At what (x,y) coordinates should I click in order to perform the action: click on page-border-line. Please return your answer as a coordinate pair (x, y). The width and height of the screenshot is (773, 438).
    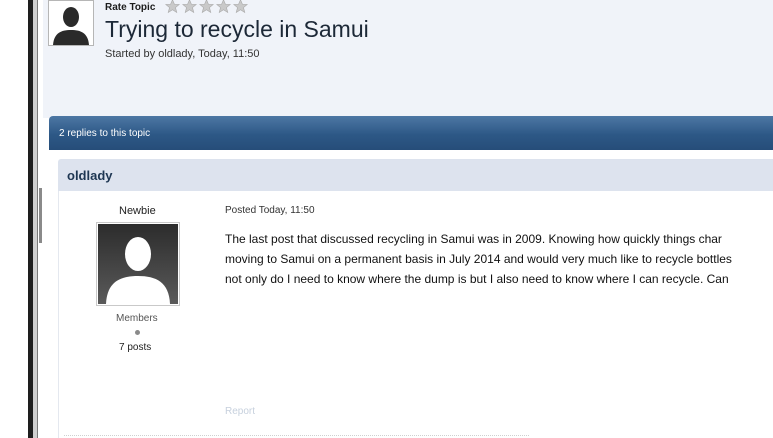
    Looking at the image, I should click on (37, 219).